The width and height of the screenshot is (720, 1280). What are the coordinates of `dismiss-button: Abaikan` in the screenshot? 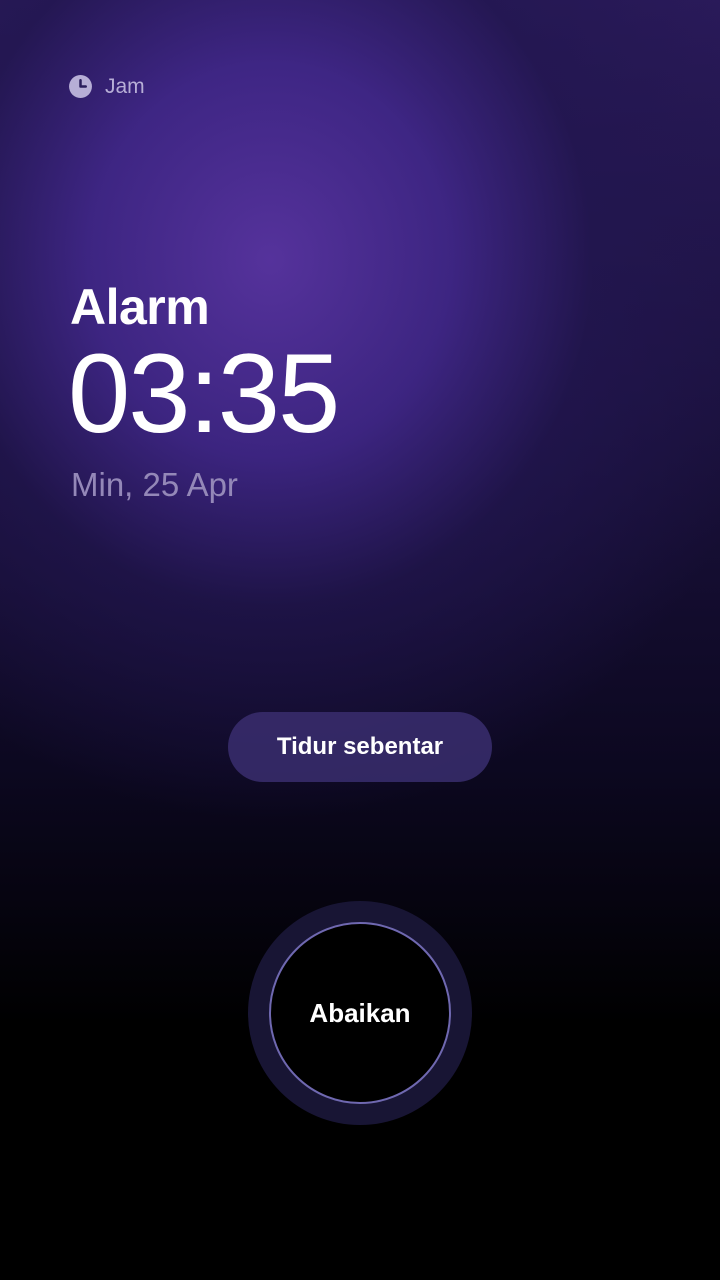 It's located at (360, 1013).